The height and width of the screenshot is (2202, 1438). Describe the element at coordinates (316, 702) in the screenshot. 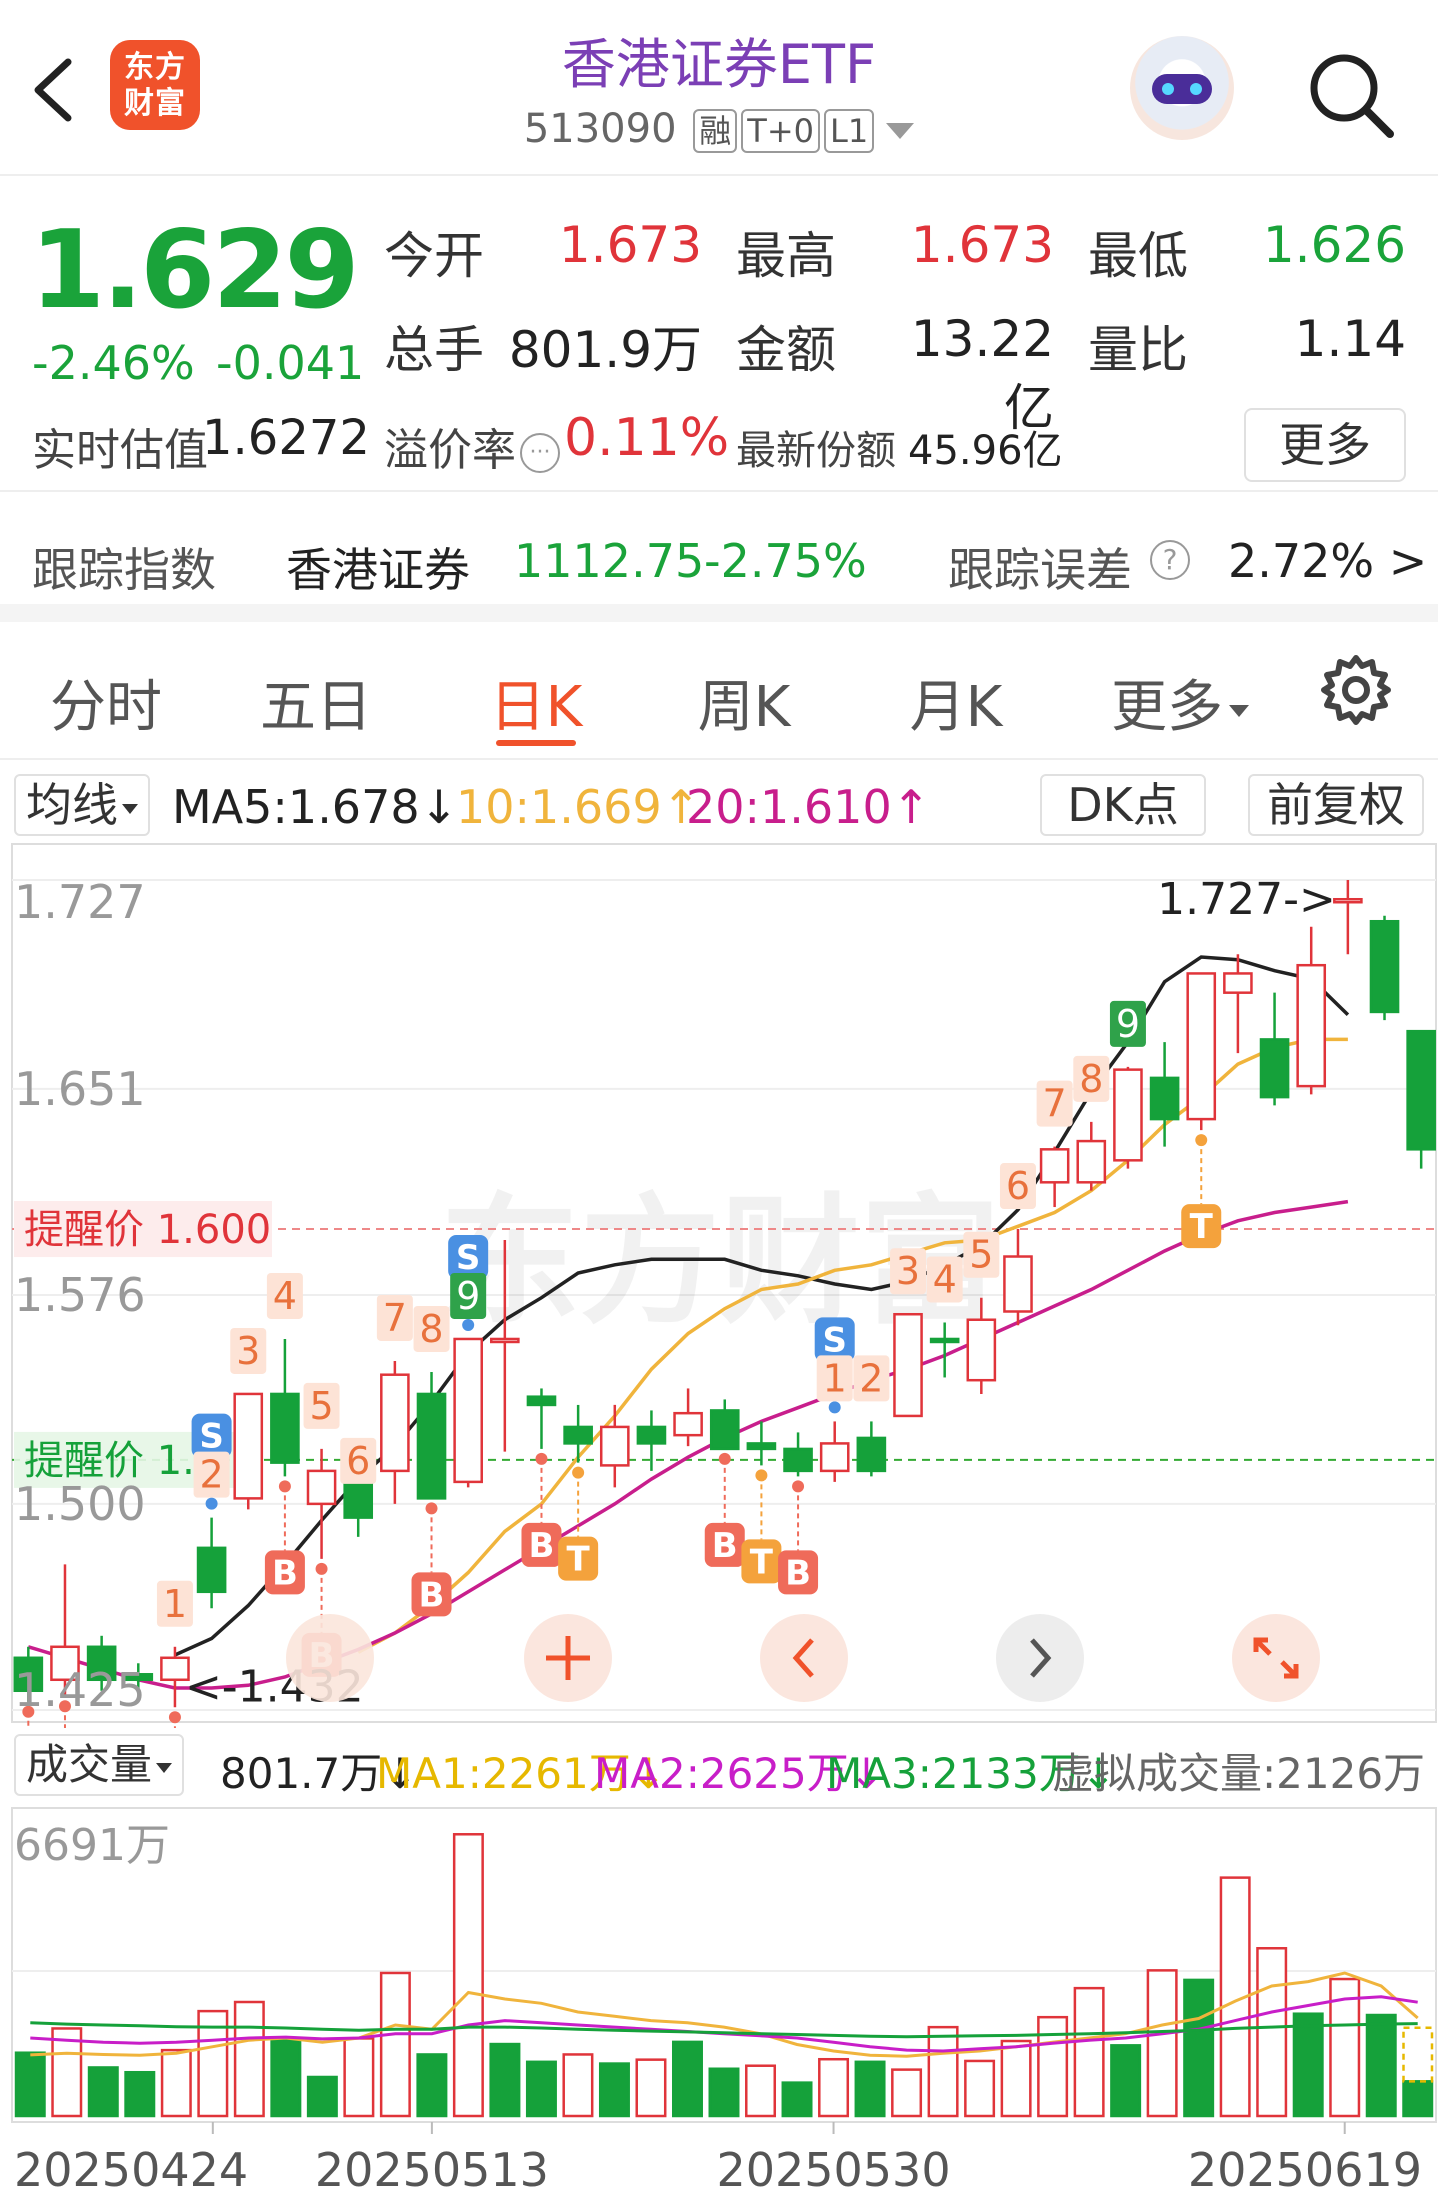

I see `tab-five-day: 五日` at that location.